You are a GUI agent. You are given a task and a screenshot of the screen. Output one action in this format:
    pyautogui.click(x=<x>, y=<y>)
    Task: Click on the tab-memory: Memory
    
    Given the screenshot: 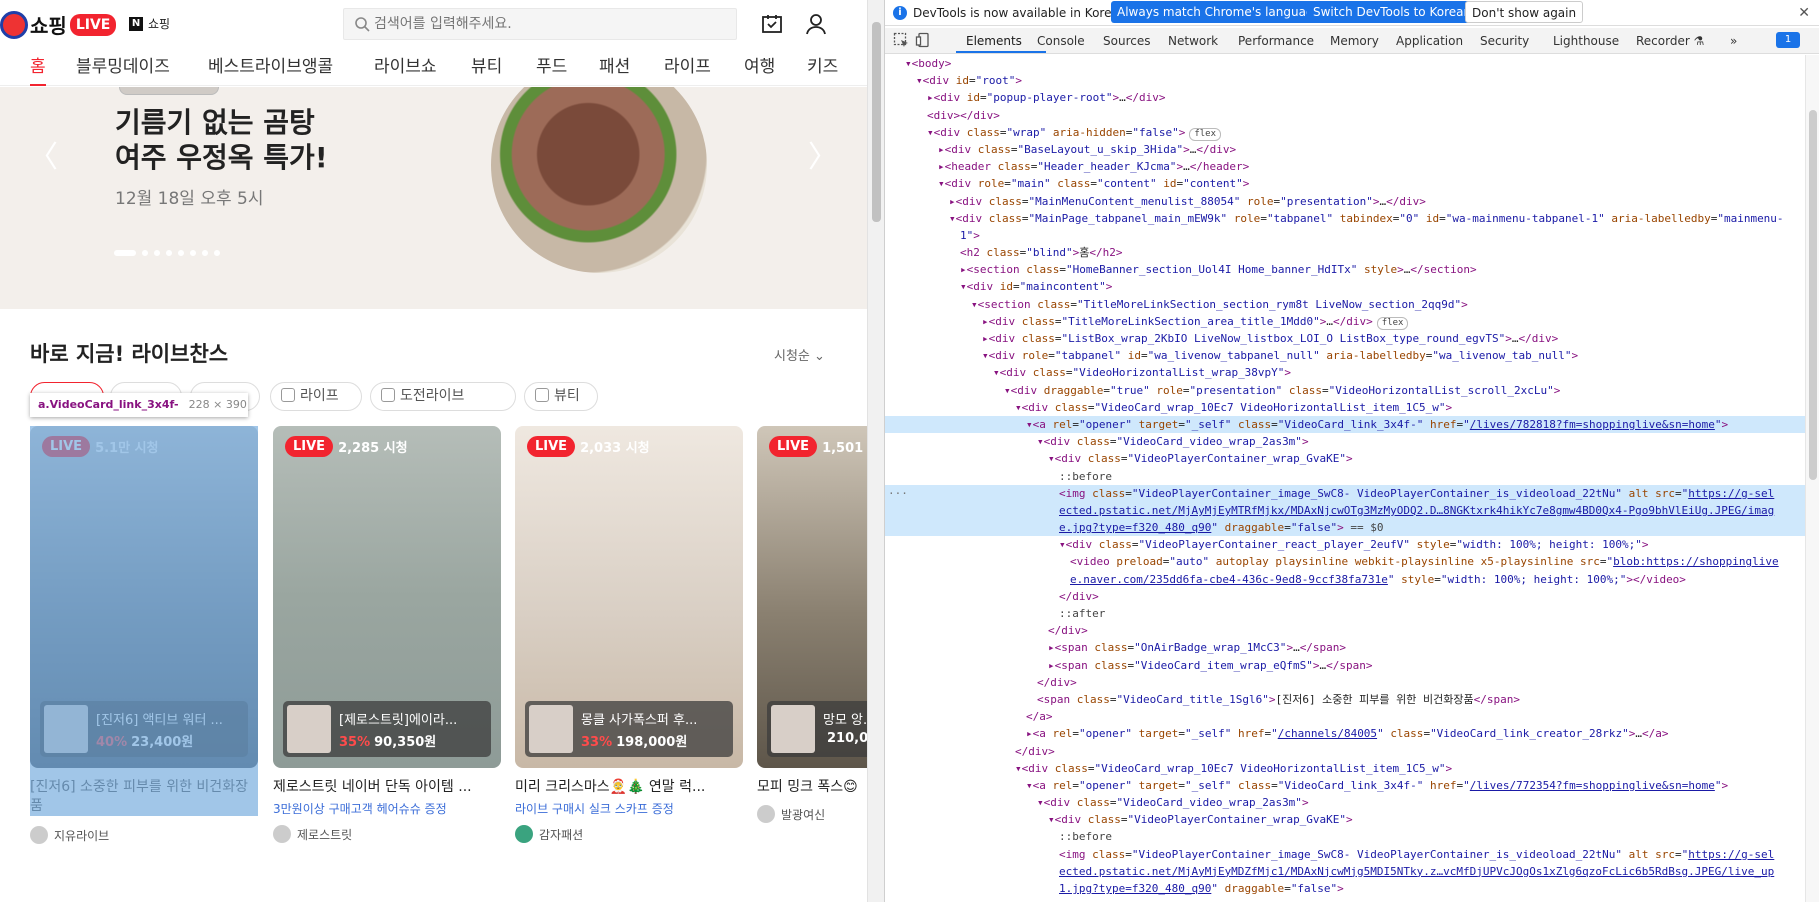 What is the action you would take?
    pyautogui.click(x=1354, y=41)
    